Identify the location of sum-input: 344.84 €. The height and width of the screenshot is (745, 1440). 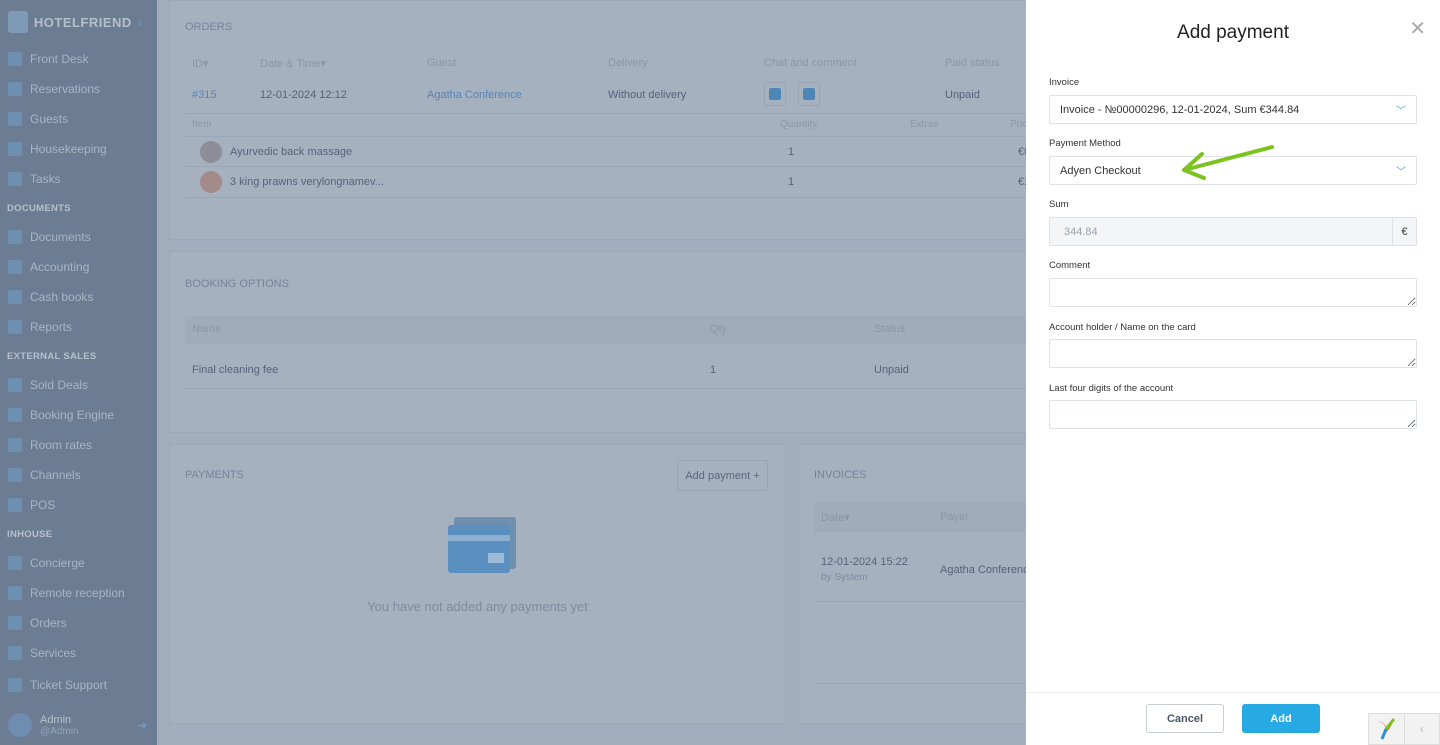
(1233, 231).